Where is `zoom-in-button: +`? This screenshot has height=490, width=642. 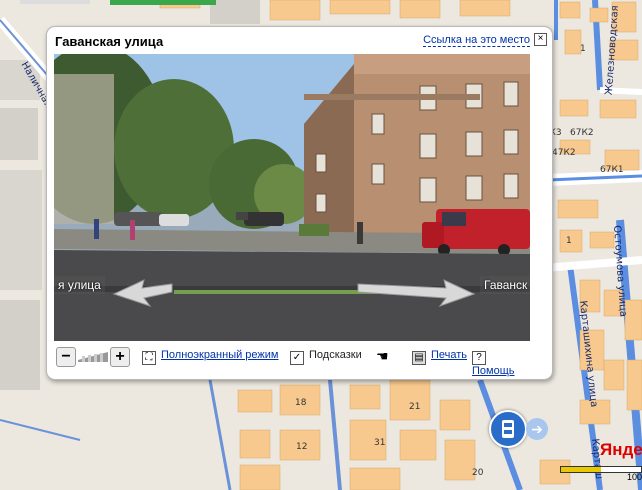 zoom-in-button: + is located at coordinates (120, 357).